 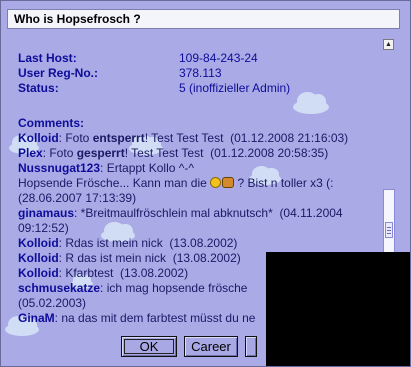 What do you see at coordinates (59, 288) in the screenshot?
I see `comment-username: schmusekatze` at bounding box center [59, 288].